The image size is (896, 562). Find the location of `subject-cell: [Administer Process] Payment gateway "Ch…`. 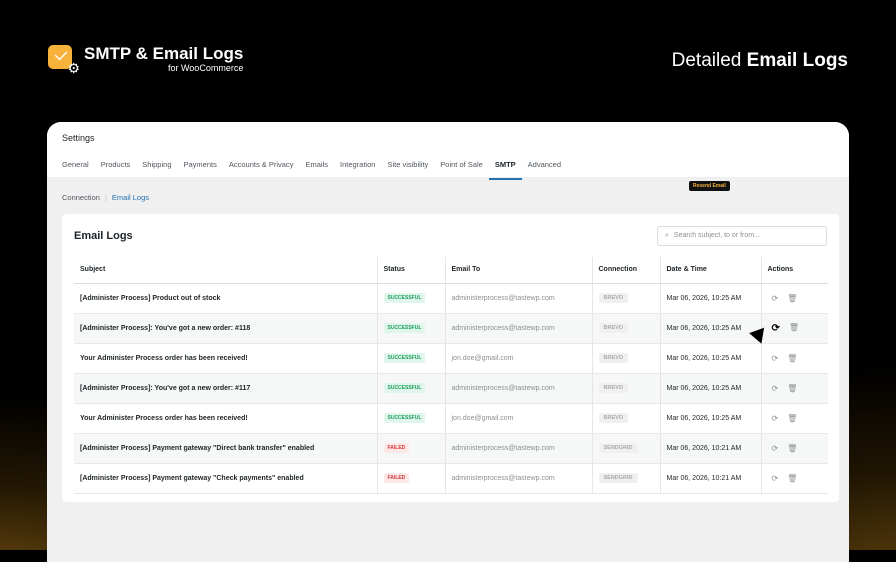

subject-cell: [Administer Process] Payment gateway "Ch… is located at coordinates (226, 478).